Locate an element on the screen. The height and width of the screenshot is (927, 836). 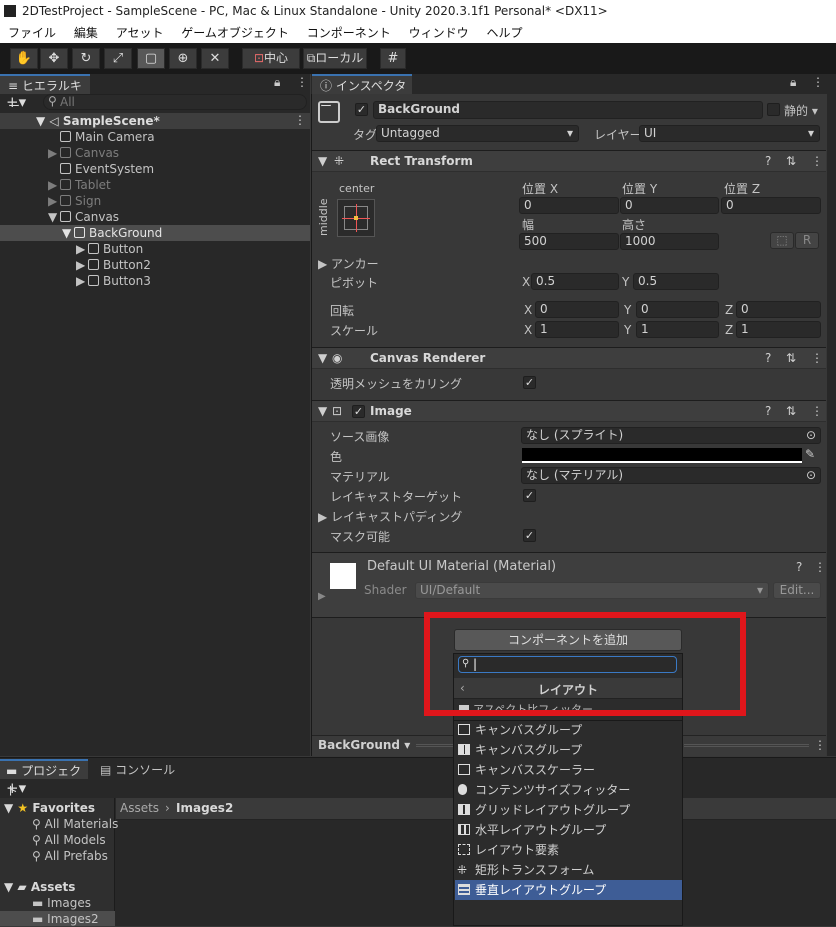
folder-images2: ▬ Images2 is located at coordinates (65, 919).